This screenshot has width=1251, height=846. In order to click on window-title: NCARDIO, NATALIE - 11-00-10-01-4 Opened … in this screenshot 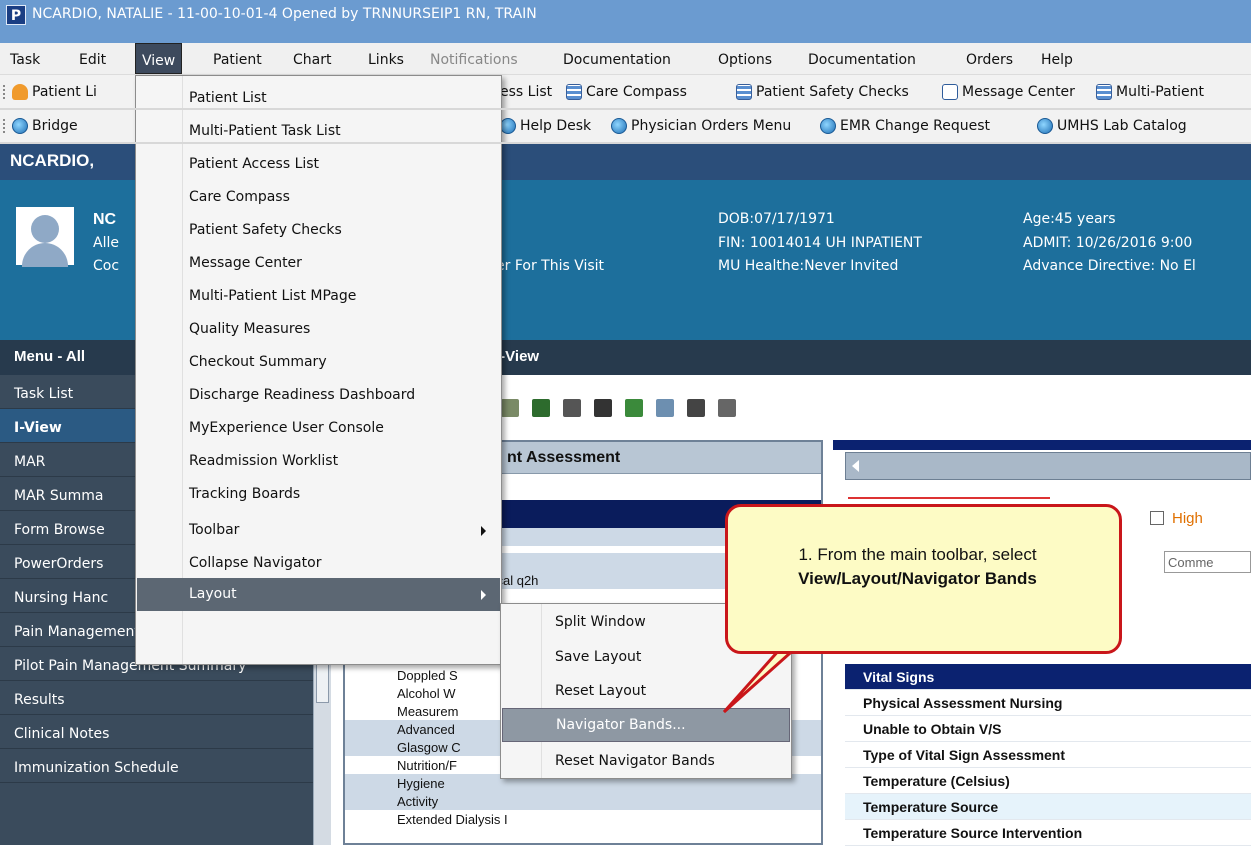, I will do `click(284, 14)`.